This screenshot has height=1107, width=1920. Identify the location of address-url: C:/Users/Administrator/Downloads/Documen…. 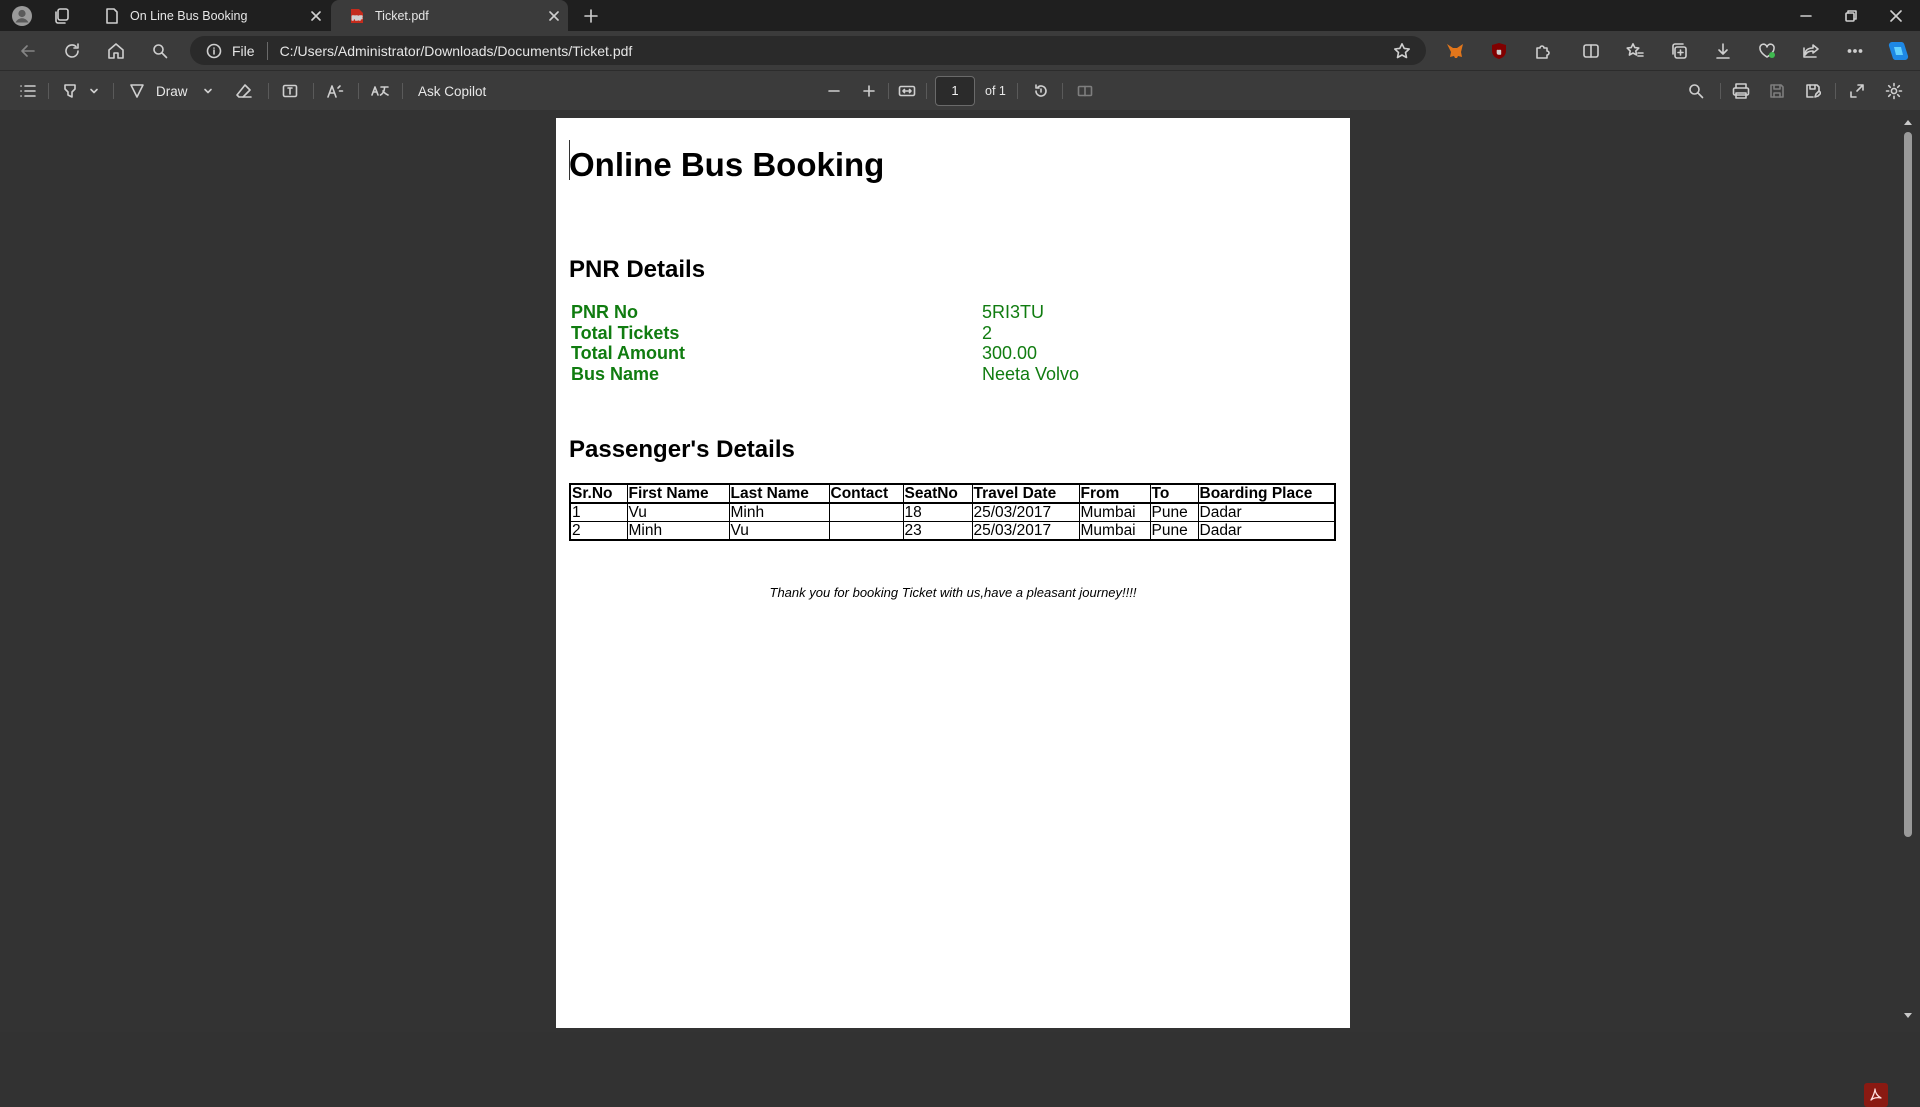
(835, 51).